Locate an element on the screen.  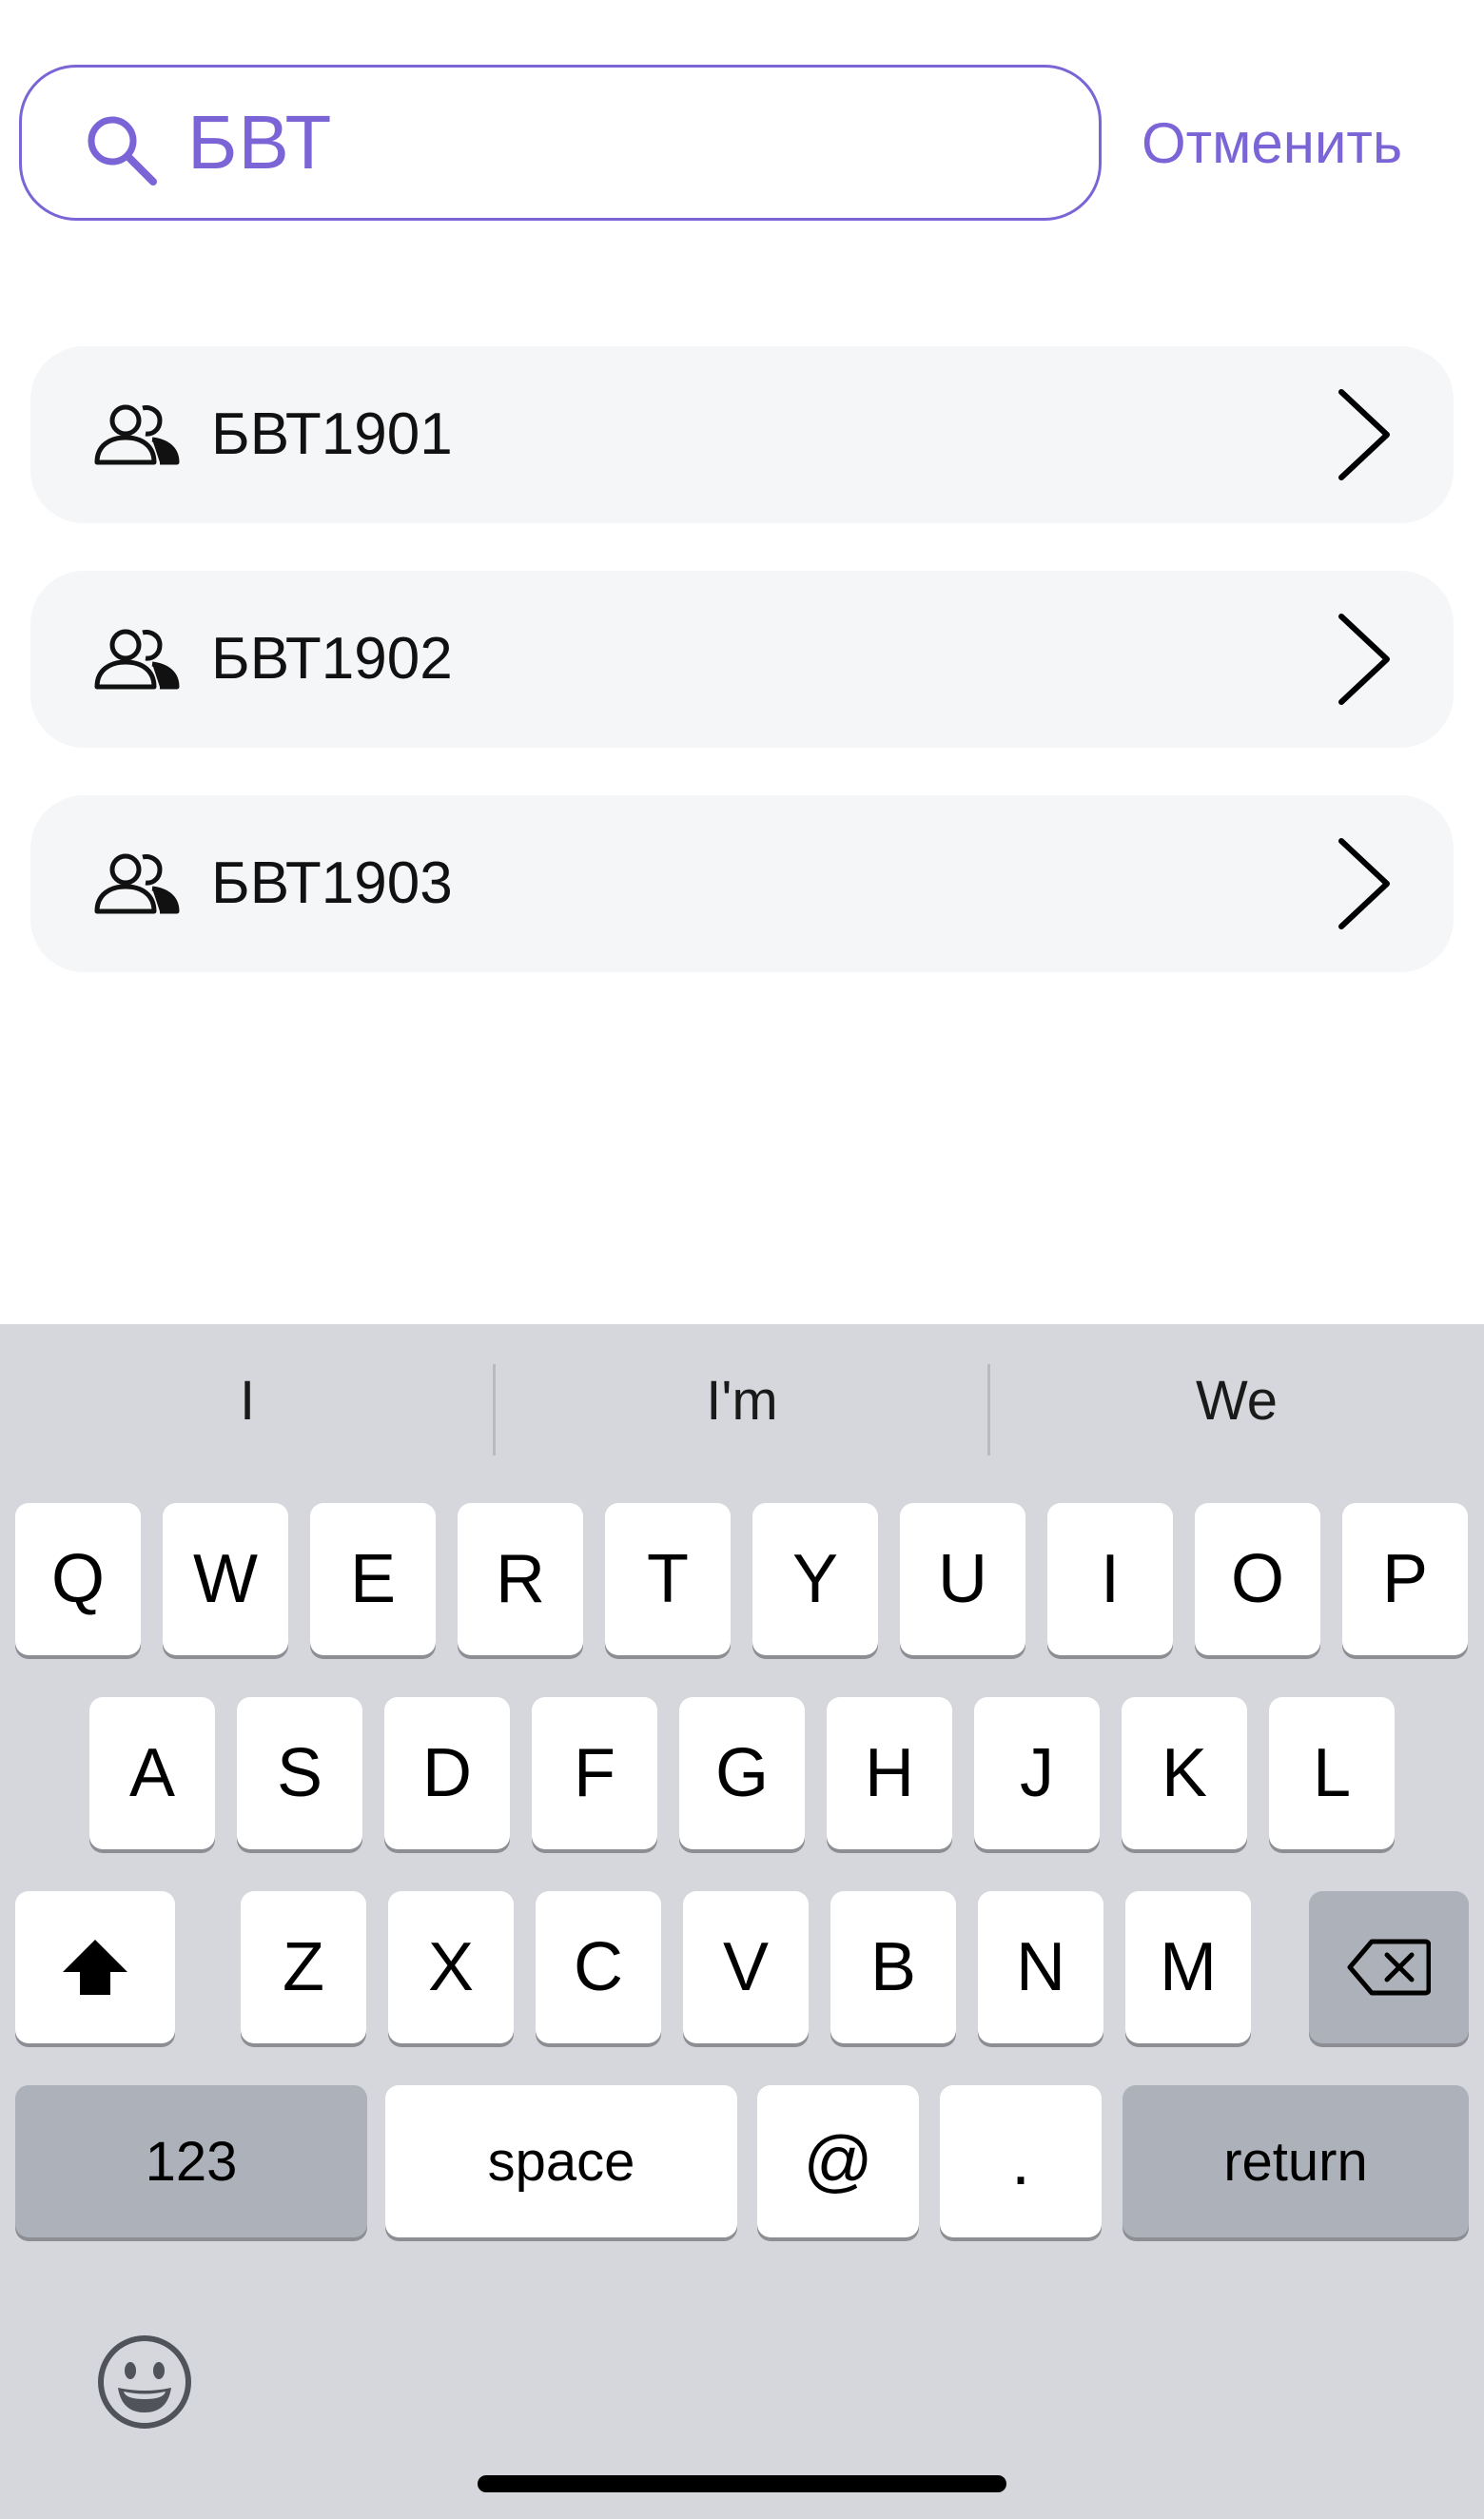
list-item-label: БВТ1902 is located at coordinates (332, 659).